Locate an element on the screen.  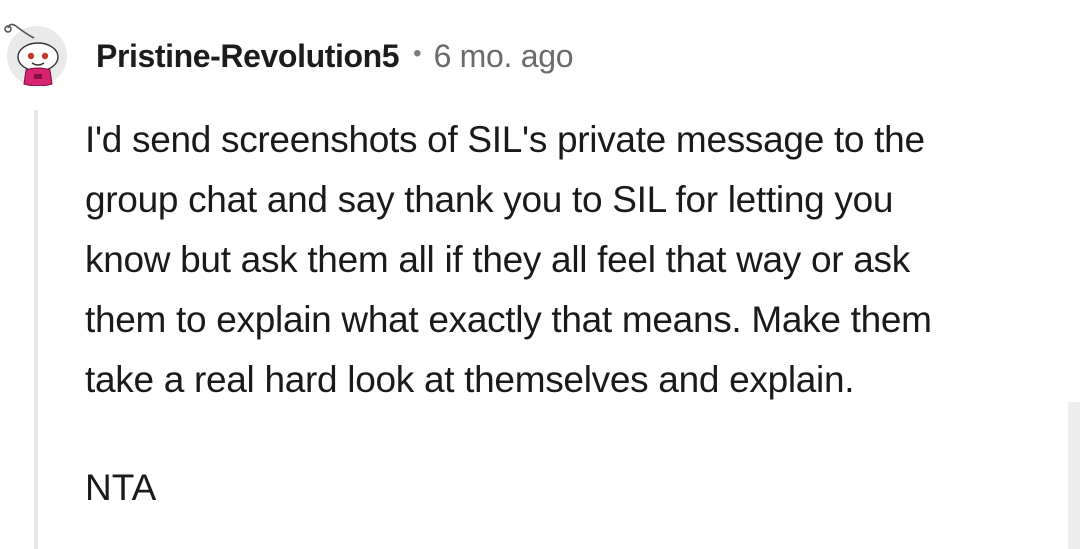
comment-header: Pristine-Revolution5 • 6 mo. ago is located at coordinates (335, 56).